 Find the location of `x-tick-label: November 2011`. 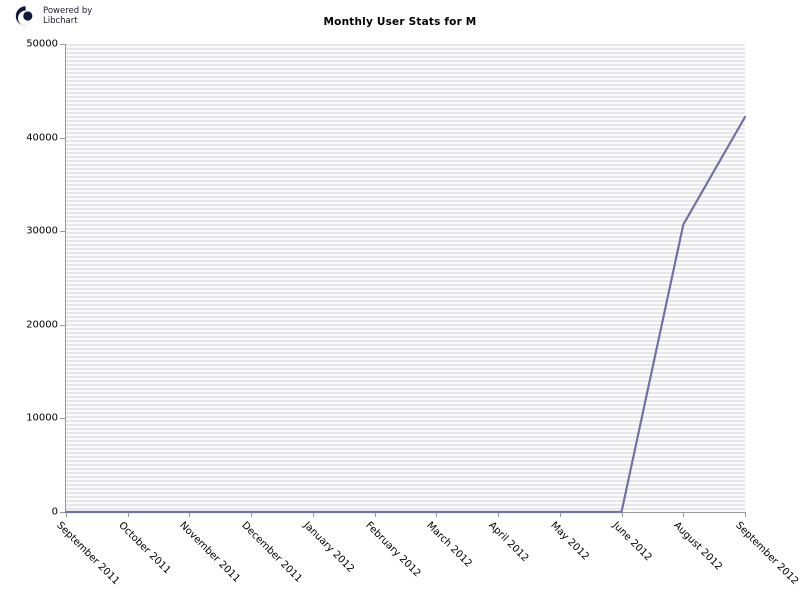

x-tick-label: November 2011 is located at coordinates (210, 552).